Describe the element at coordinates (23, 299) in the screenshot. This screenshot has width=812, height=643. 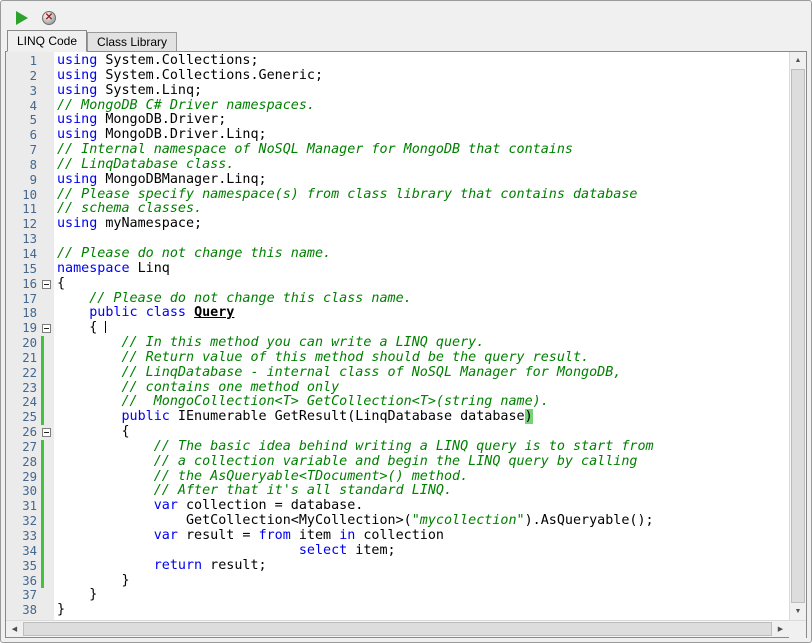
I see `line-number: 17` at that location.